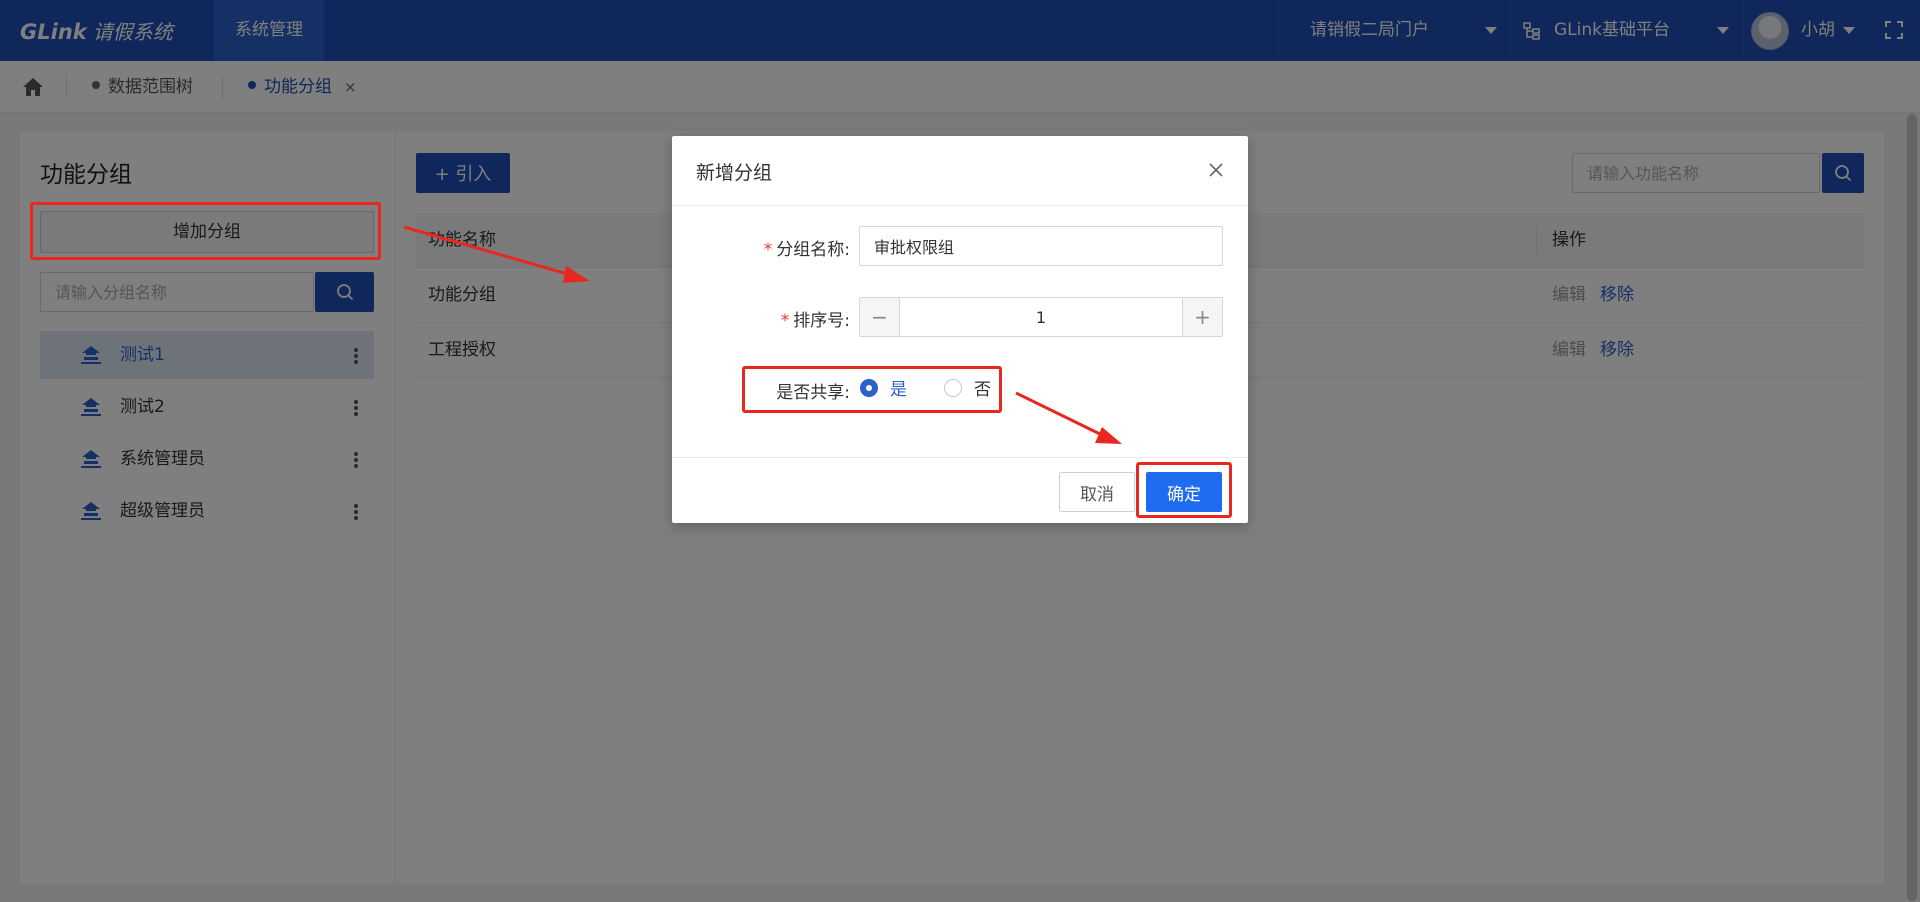  I want to click on sort-order-stepper: − +, so click(1041, 317).